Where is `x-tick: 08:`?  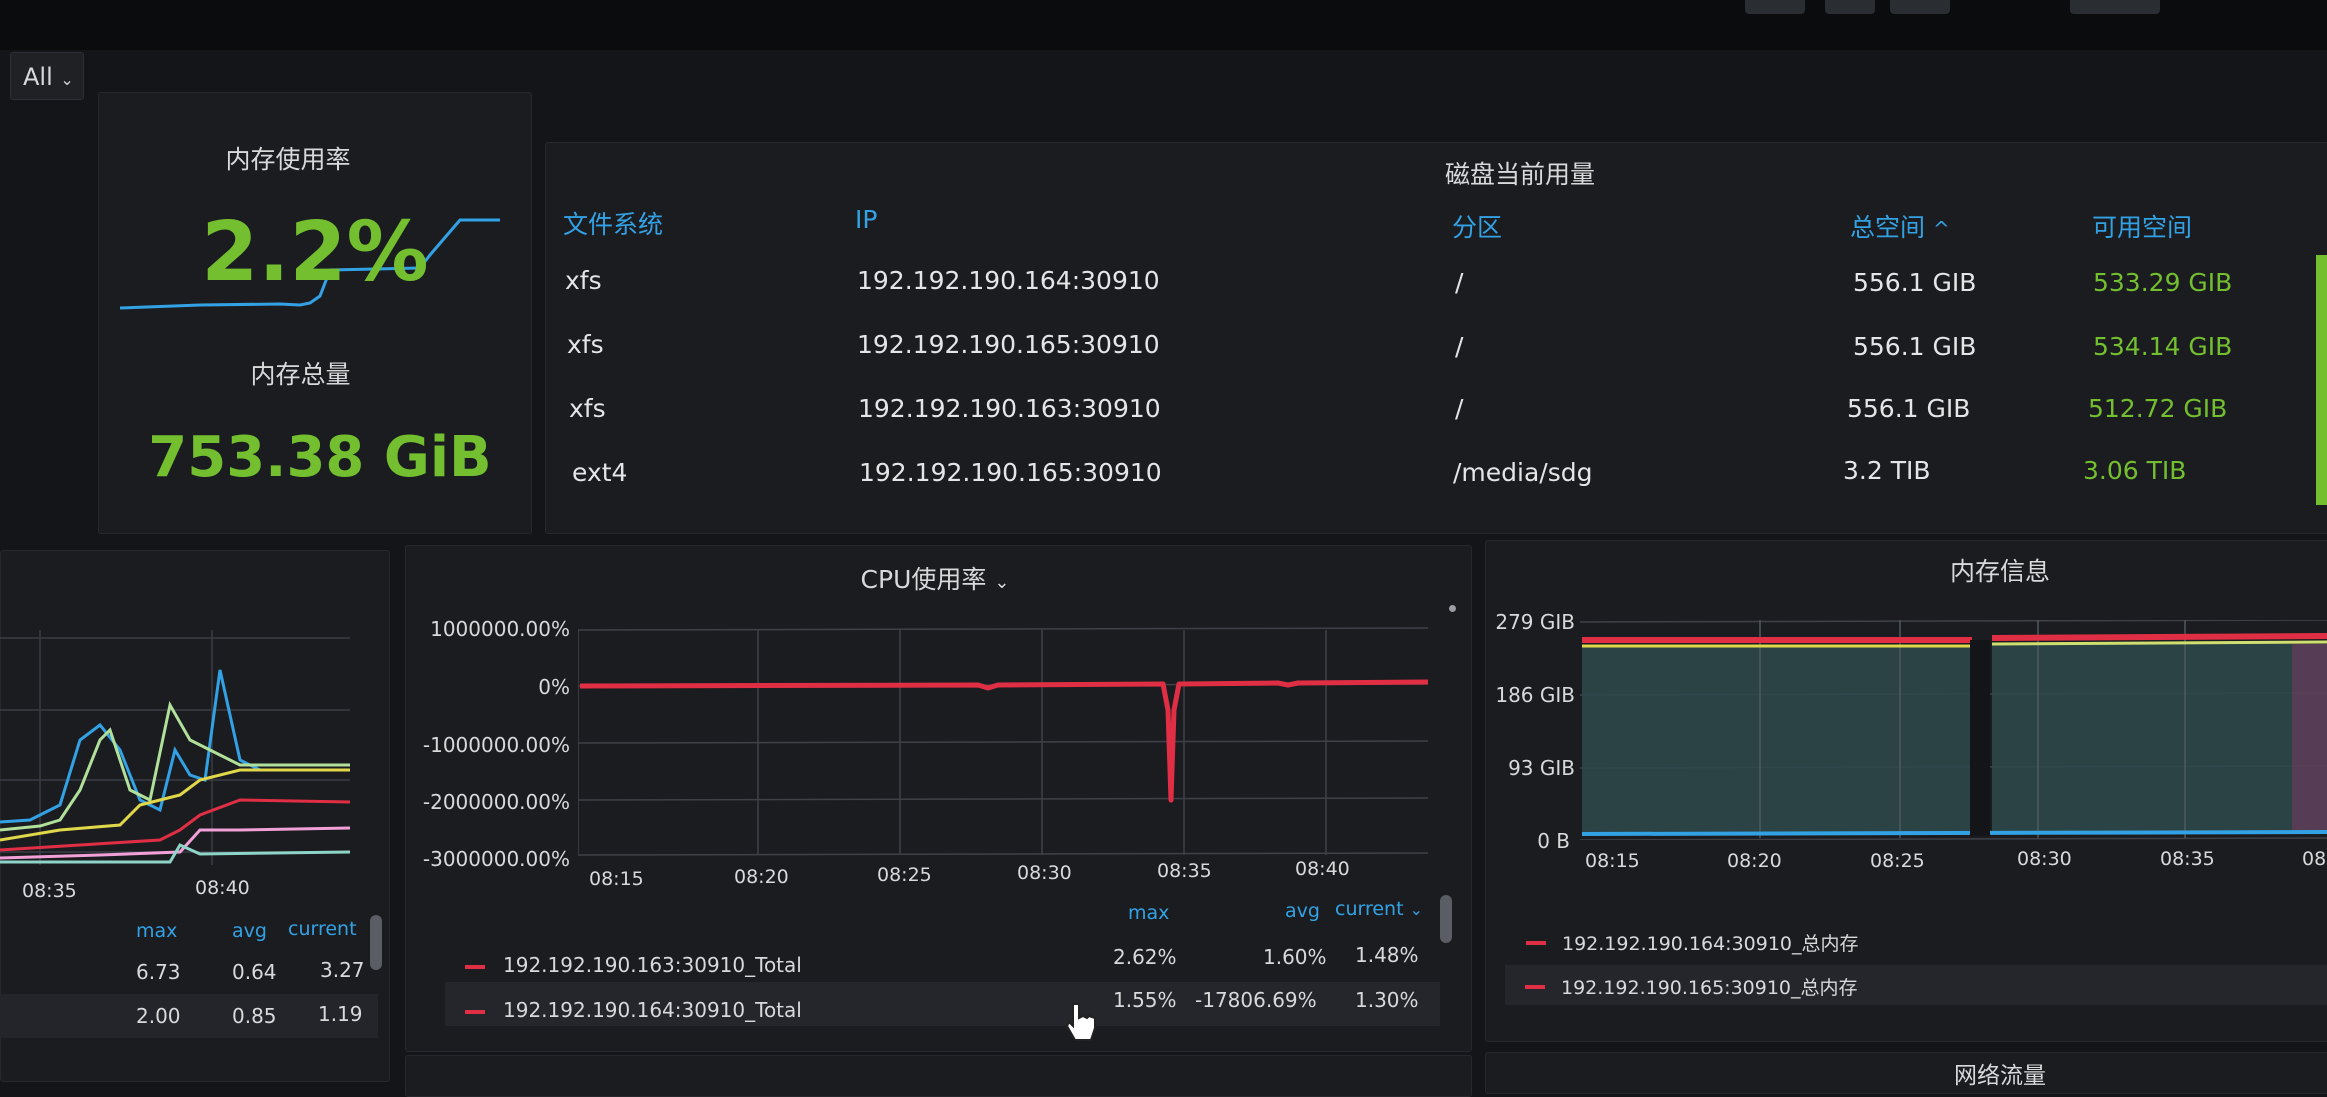
x-tick: 08: is located at coordinates (2314, 859).